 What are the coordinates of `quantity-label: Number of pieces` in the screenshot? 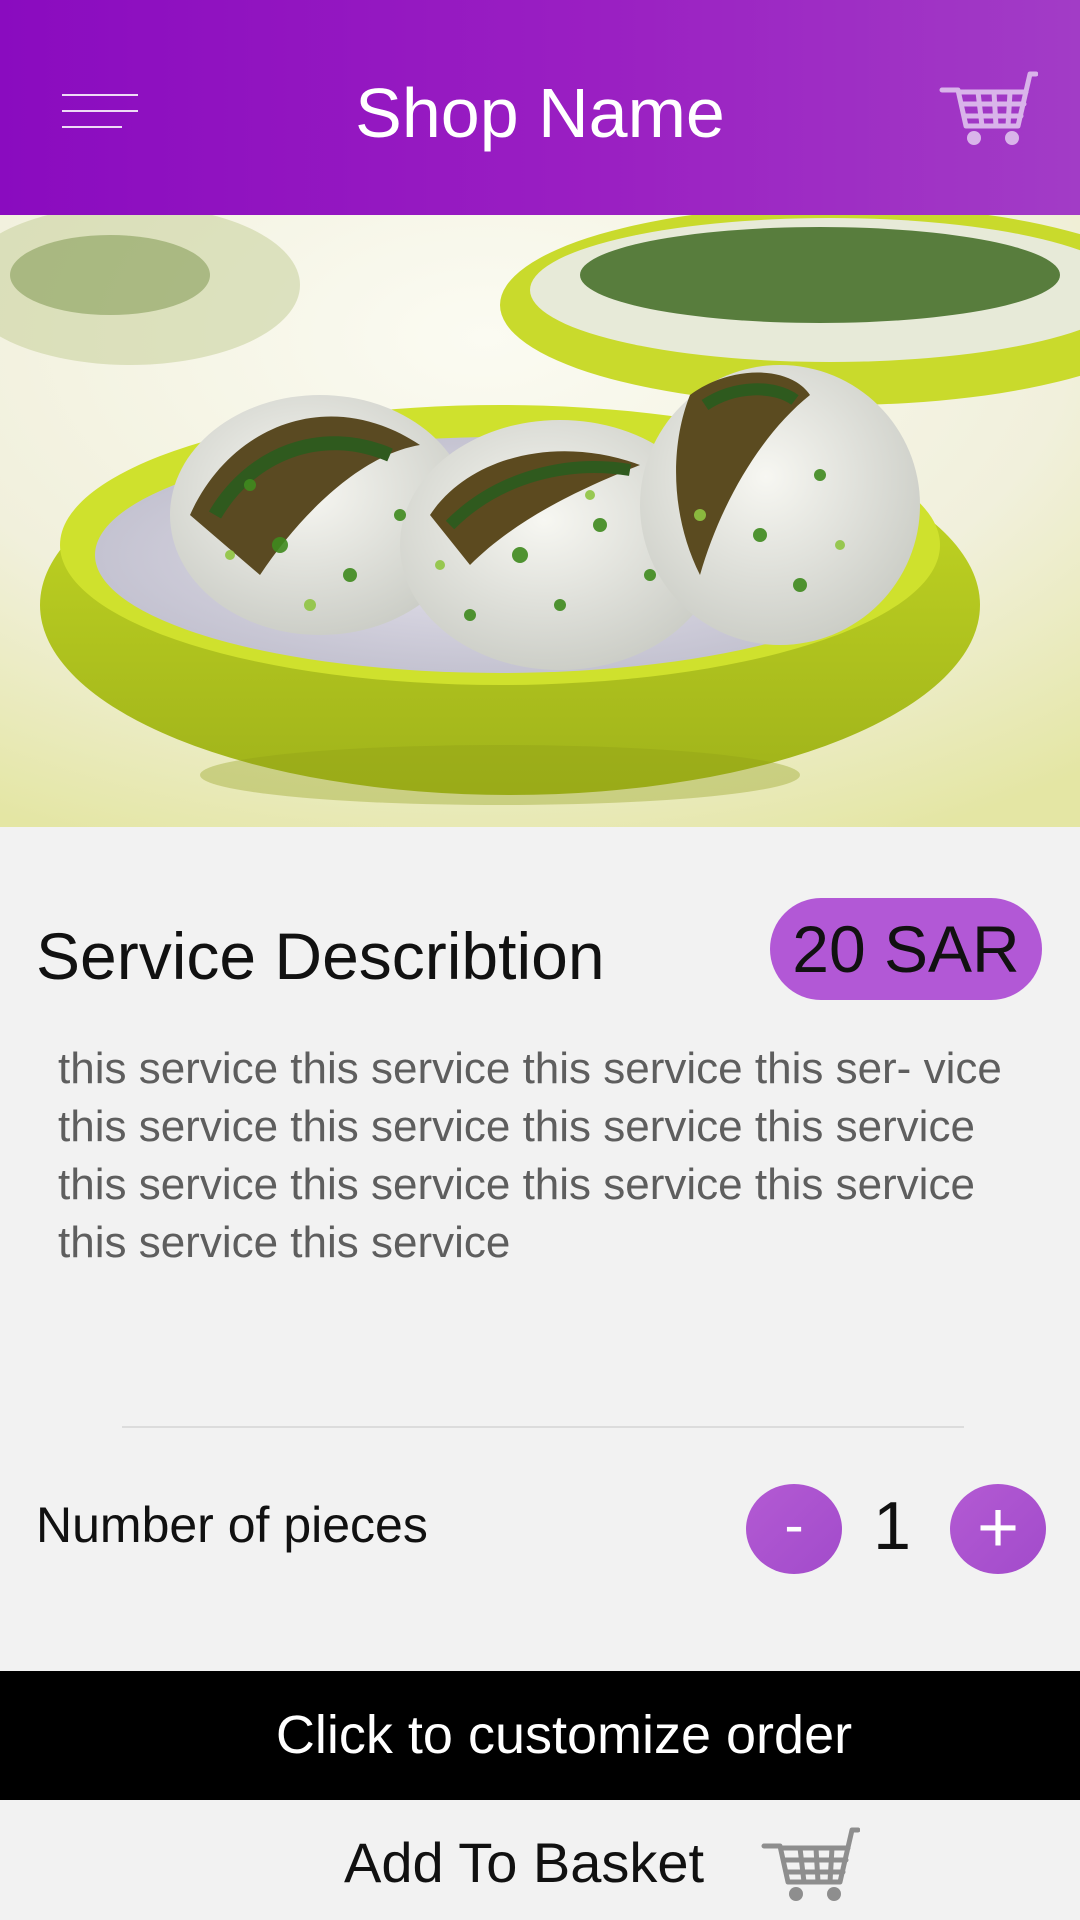 It's located at (232, 1525).